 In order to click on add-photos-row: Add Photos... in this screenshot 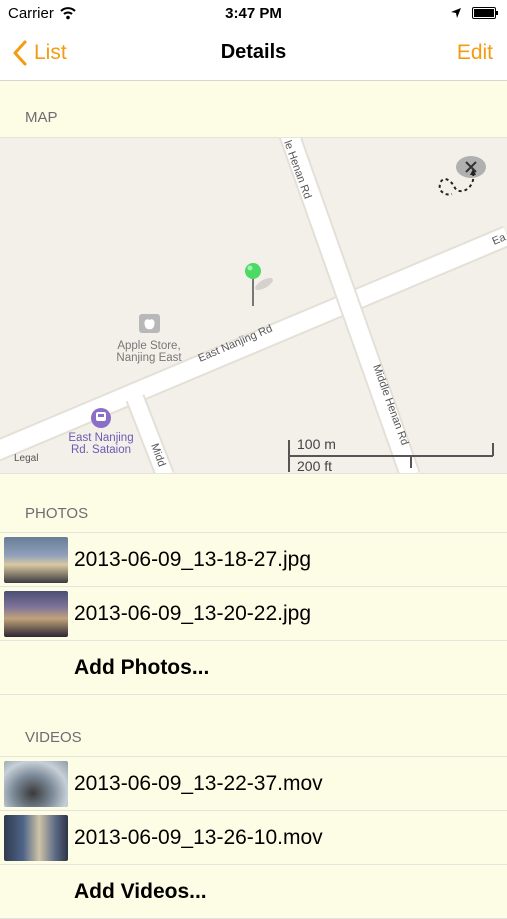, I will do `click(253, 668)`.